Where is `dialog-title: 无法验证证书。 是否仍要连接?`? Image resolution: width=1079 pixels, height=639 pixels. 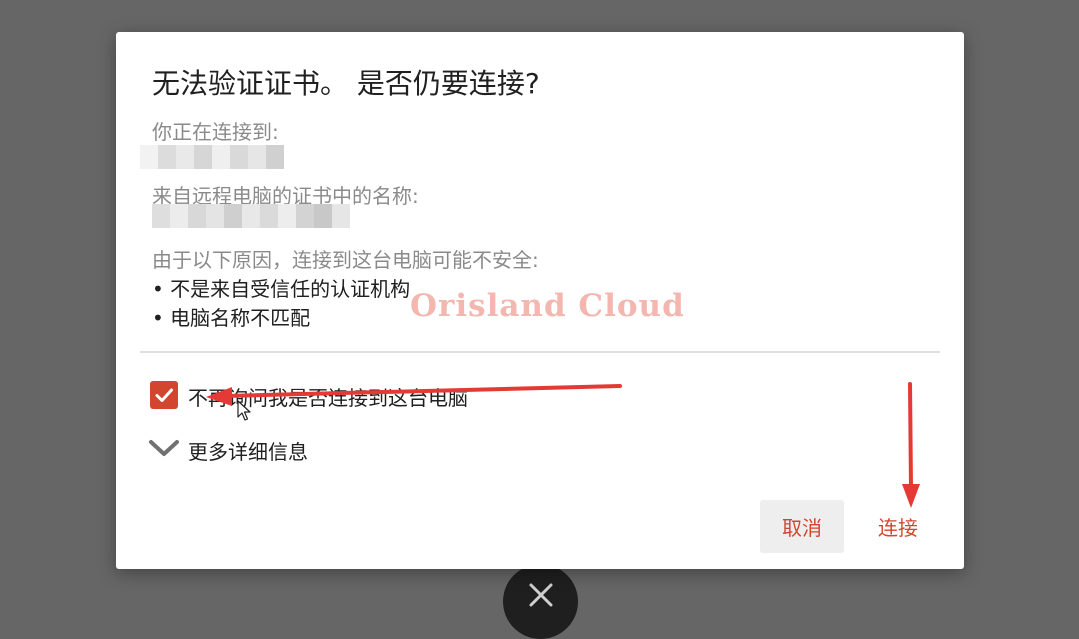
dialog-title: 无法验证证书。 是否仍要连接? is located at coordinates (346, 83).